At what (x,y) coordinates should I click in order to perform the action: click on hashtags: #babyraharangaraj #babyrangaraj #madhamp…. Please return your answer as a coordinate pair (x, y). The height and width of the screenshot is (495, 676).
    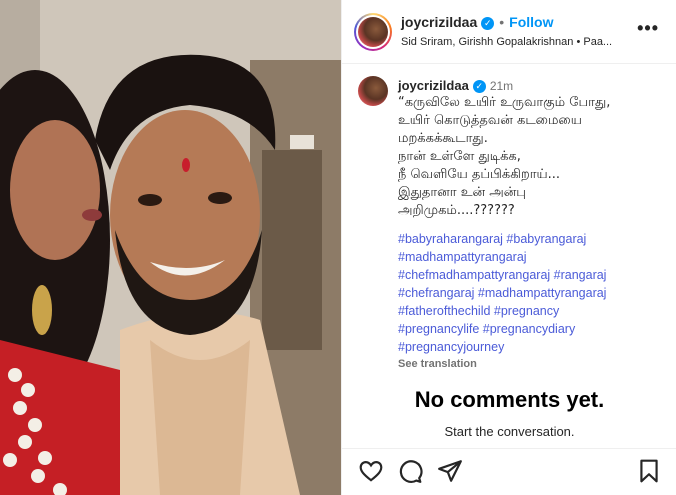
    Looking at the image, I should click on (533, 293).